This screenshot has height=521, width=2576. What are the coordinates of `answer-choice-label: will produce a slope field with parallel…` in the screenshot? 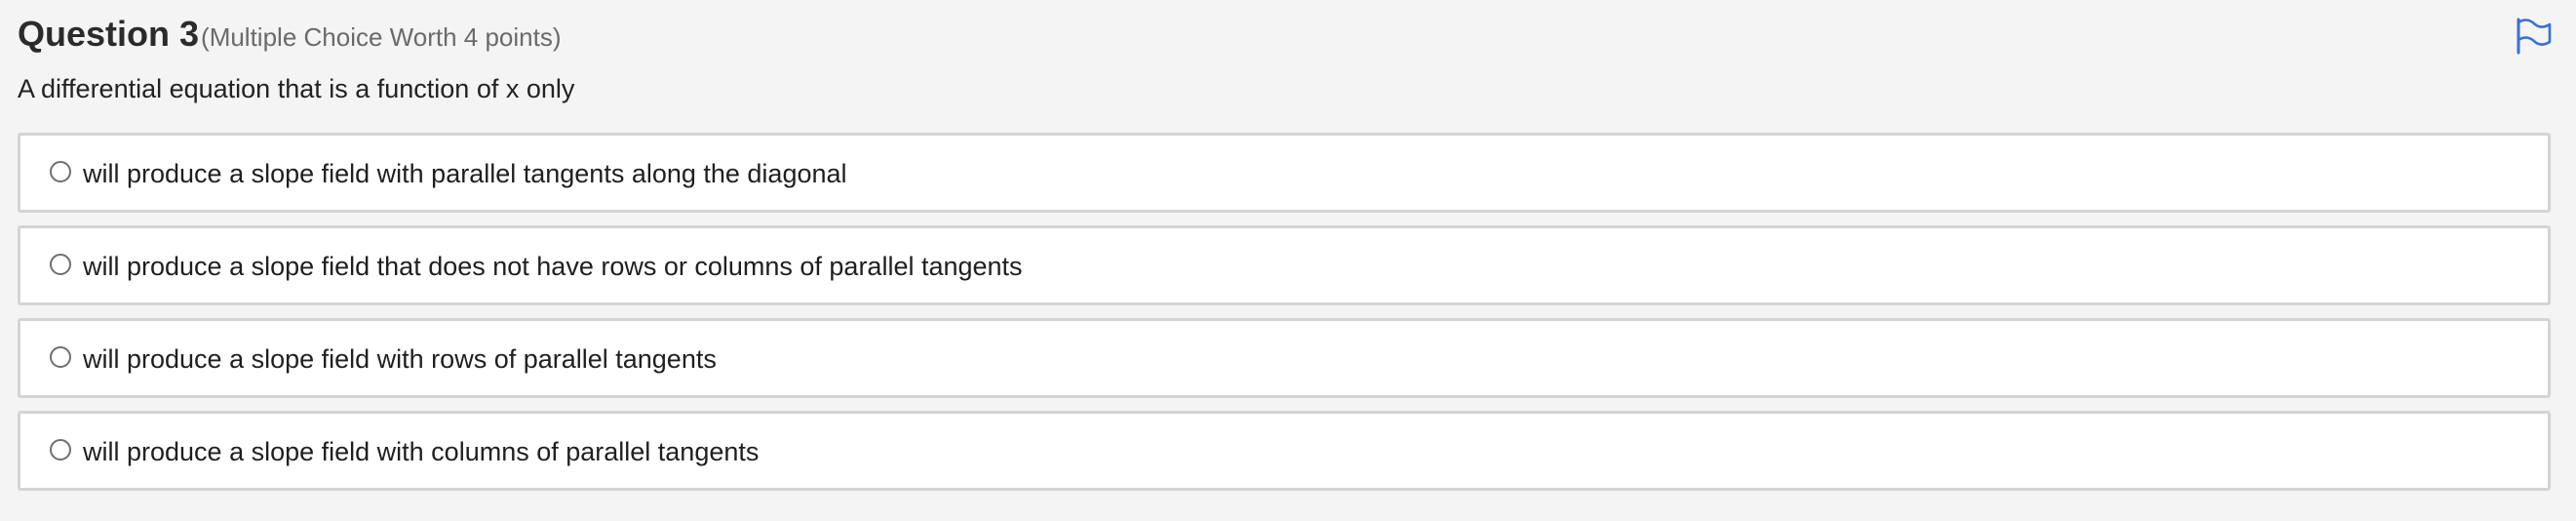 It's located at (465, 173).